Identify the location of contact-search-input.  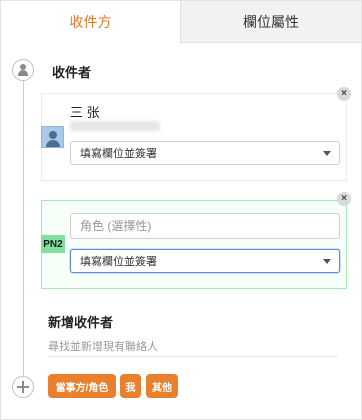
(193, 347).